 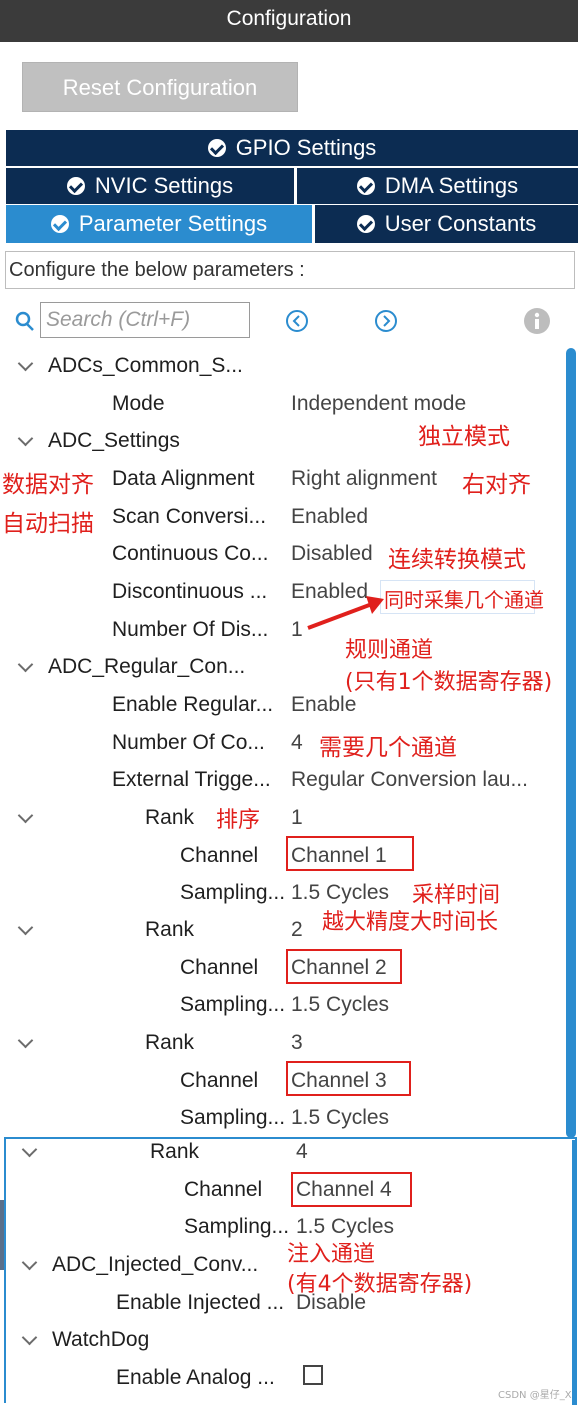 What do you see at coordinates (313, 1375) in the screenshot?
I see `enable-analog-checkbox` at bounding box center [313, 1375].